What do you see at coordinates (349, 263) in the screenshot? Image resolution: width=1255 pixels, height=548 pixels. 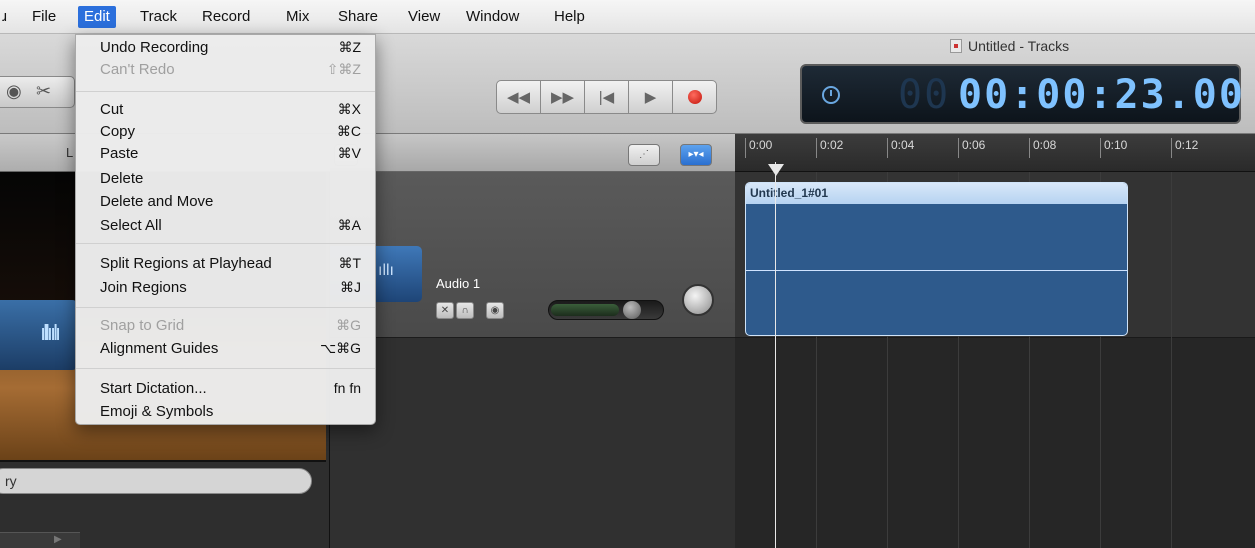 I see `menu-item-shortcut: ⌘T` at bounding box center [349, 263].